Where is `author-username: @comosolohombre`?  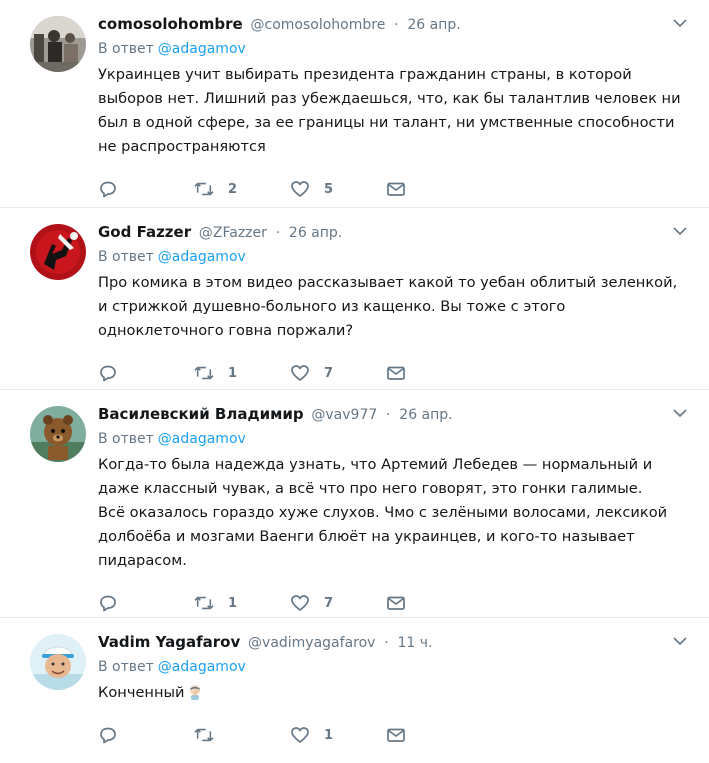 author-username: @comosolohombre is located at coordinates (318, 25).